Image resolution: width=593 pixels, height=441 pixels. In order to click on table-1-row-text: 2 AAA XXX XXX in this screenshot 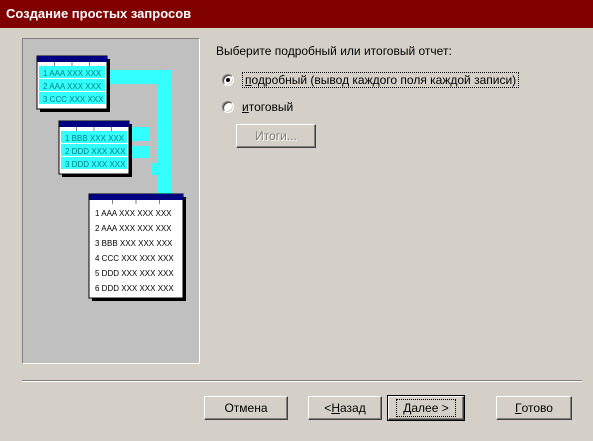, I will do `click(72, 86)`.